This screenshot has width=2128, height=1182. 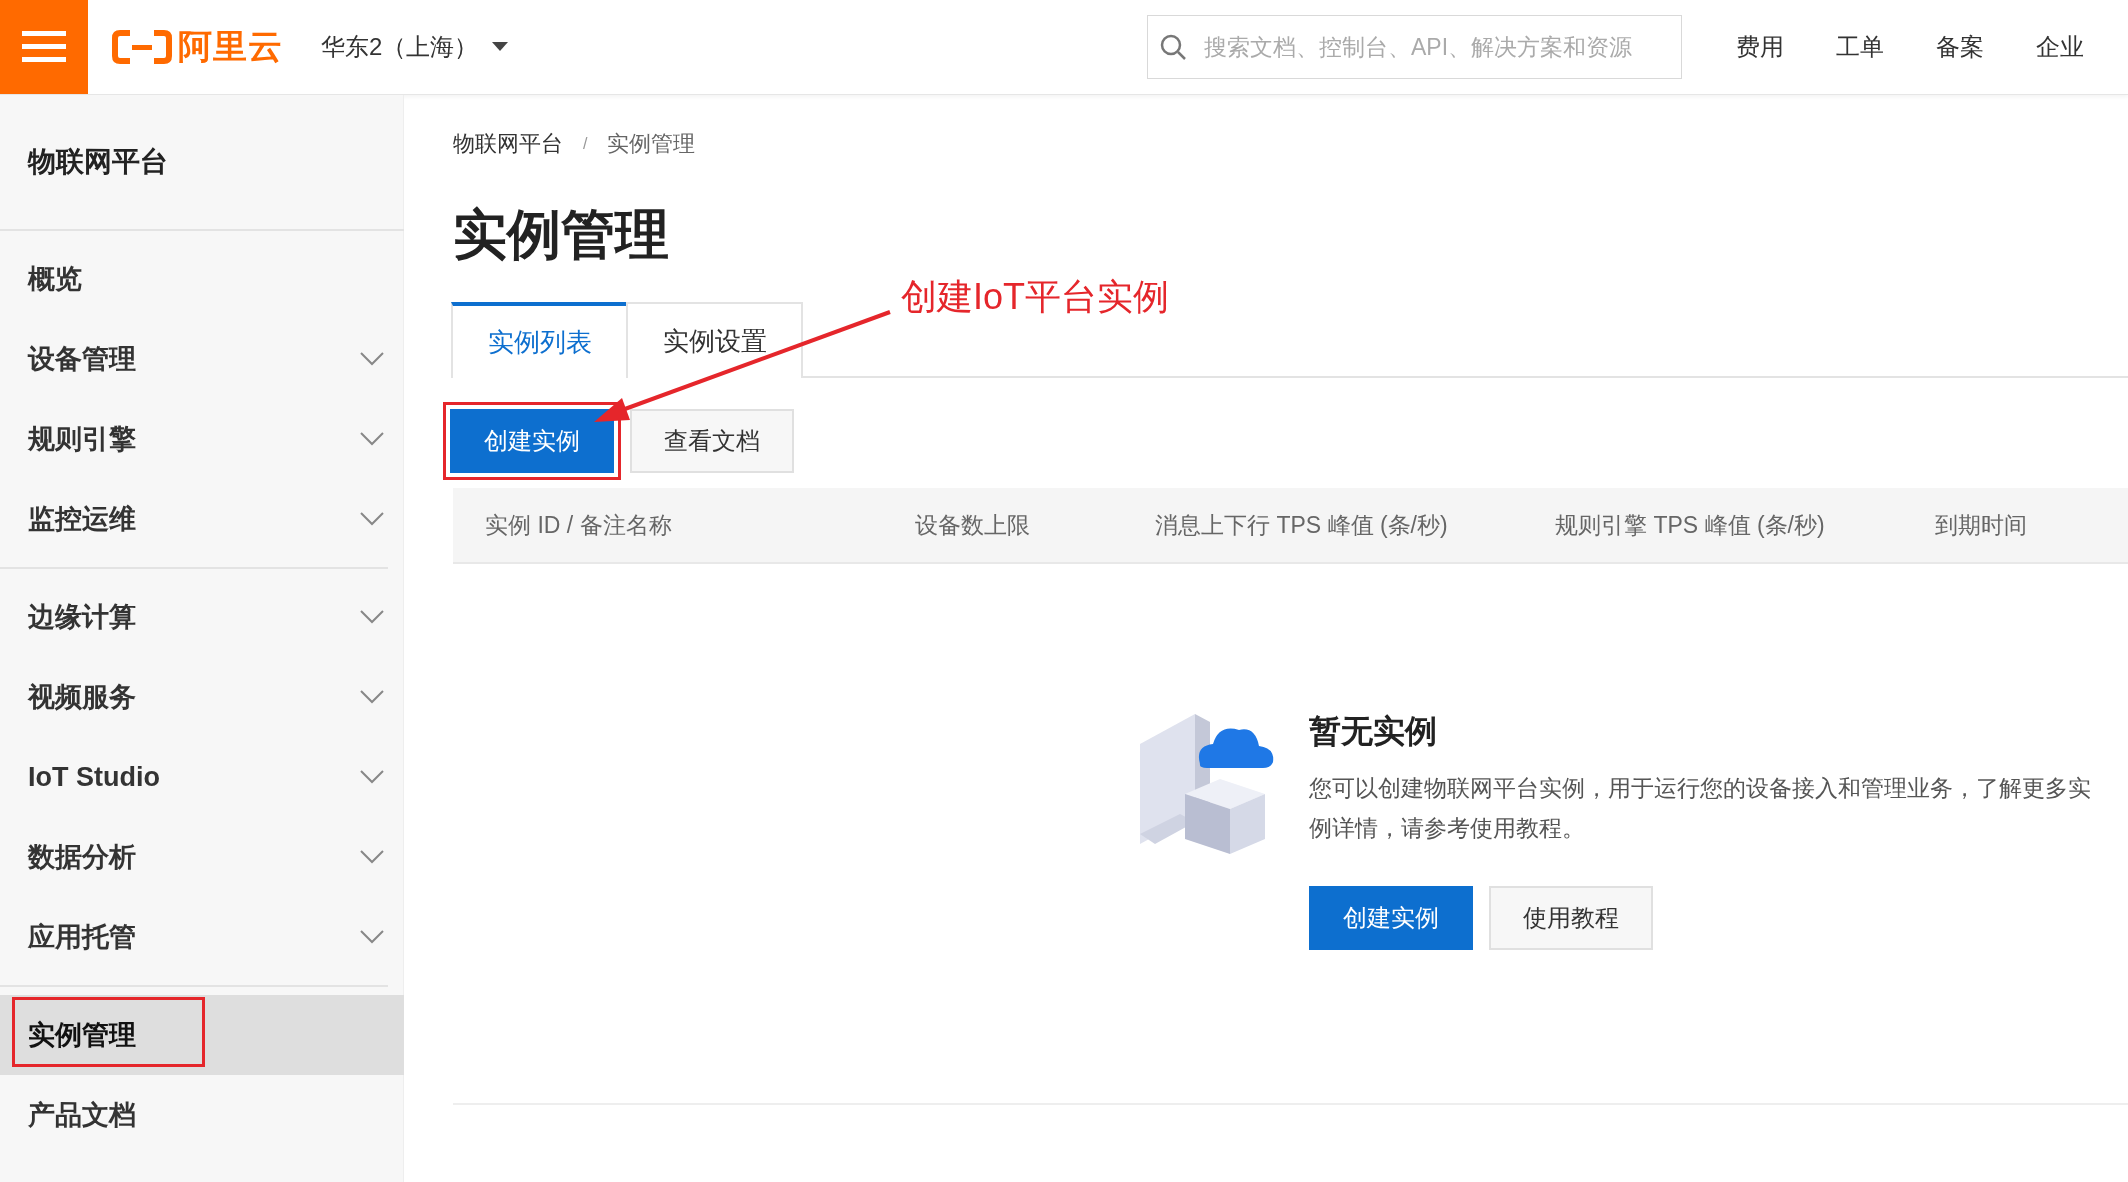 What do you see at coordinates (202, 1035) in the screenshot?
I see `sidebar-item: 实例管理` at bounding box center [202, 1035].